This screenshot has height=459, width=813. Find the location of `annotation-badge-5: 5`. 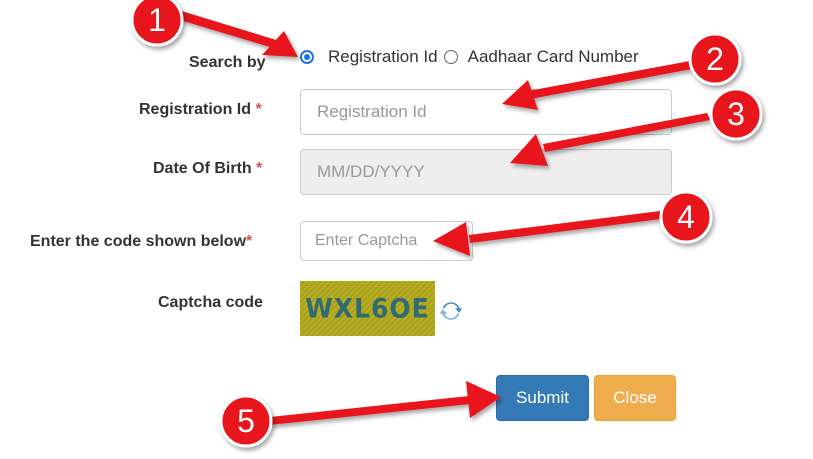

annotation-badge-5: 5 is located at coordinates (246, 421).